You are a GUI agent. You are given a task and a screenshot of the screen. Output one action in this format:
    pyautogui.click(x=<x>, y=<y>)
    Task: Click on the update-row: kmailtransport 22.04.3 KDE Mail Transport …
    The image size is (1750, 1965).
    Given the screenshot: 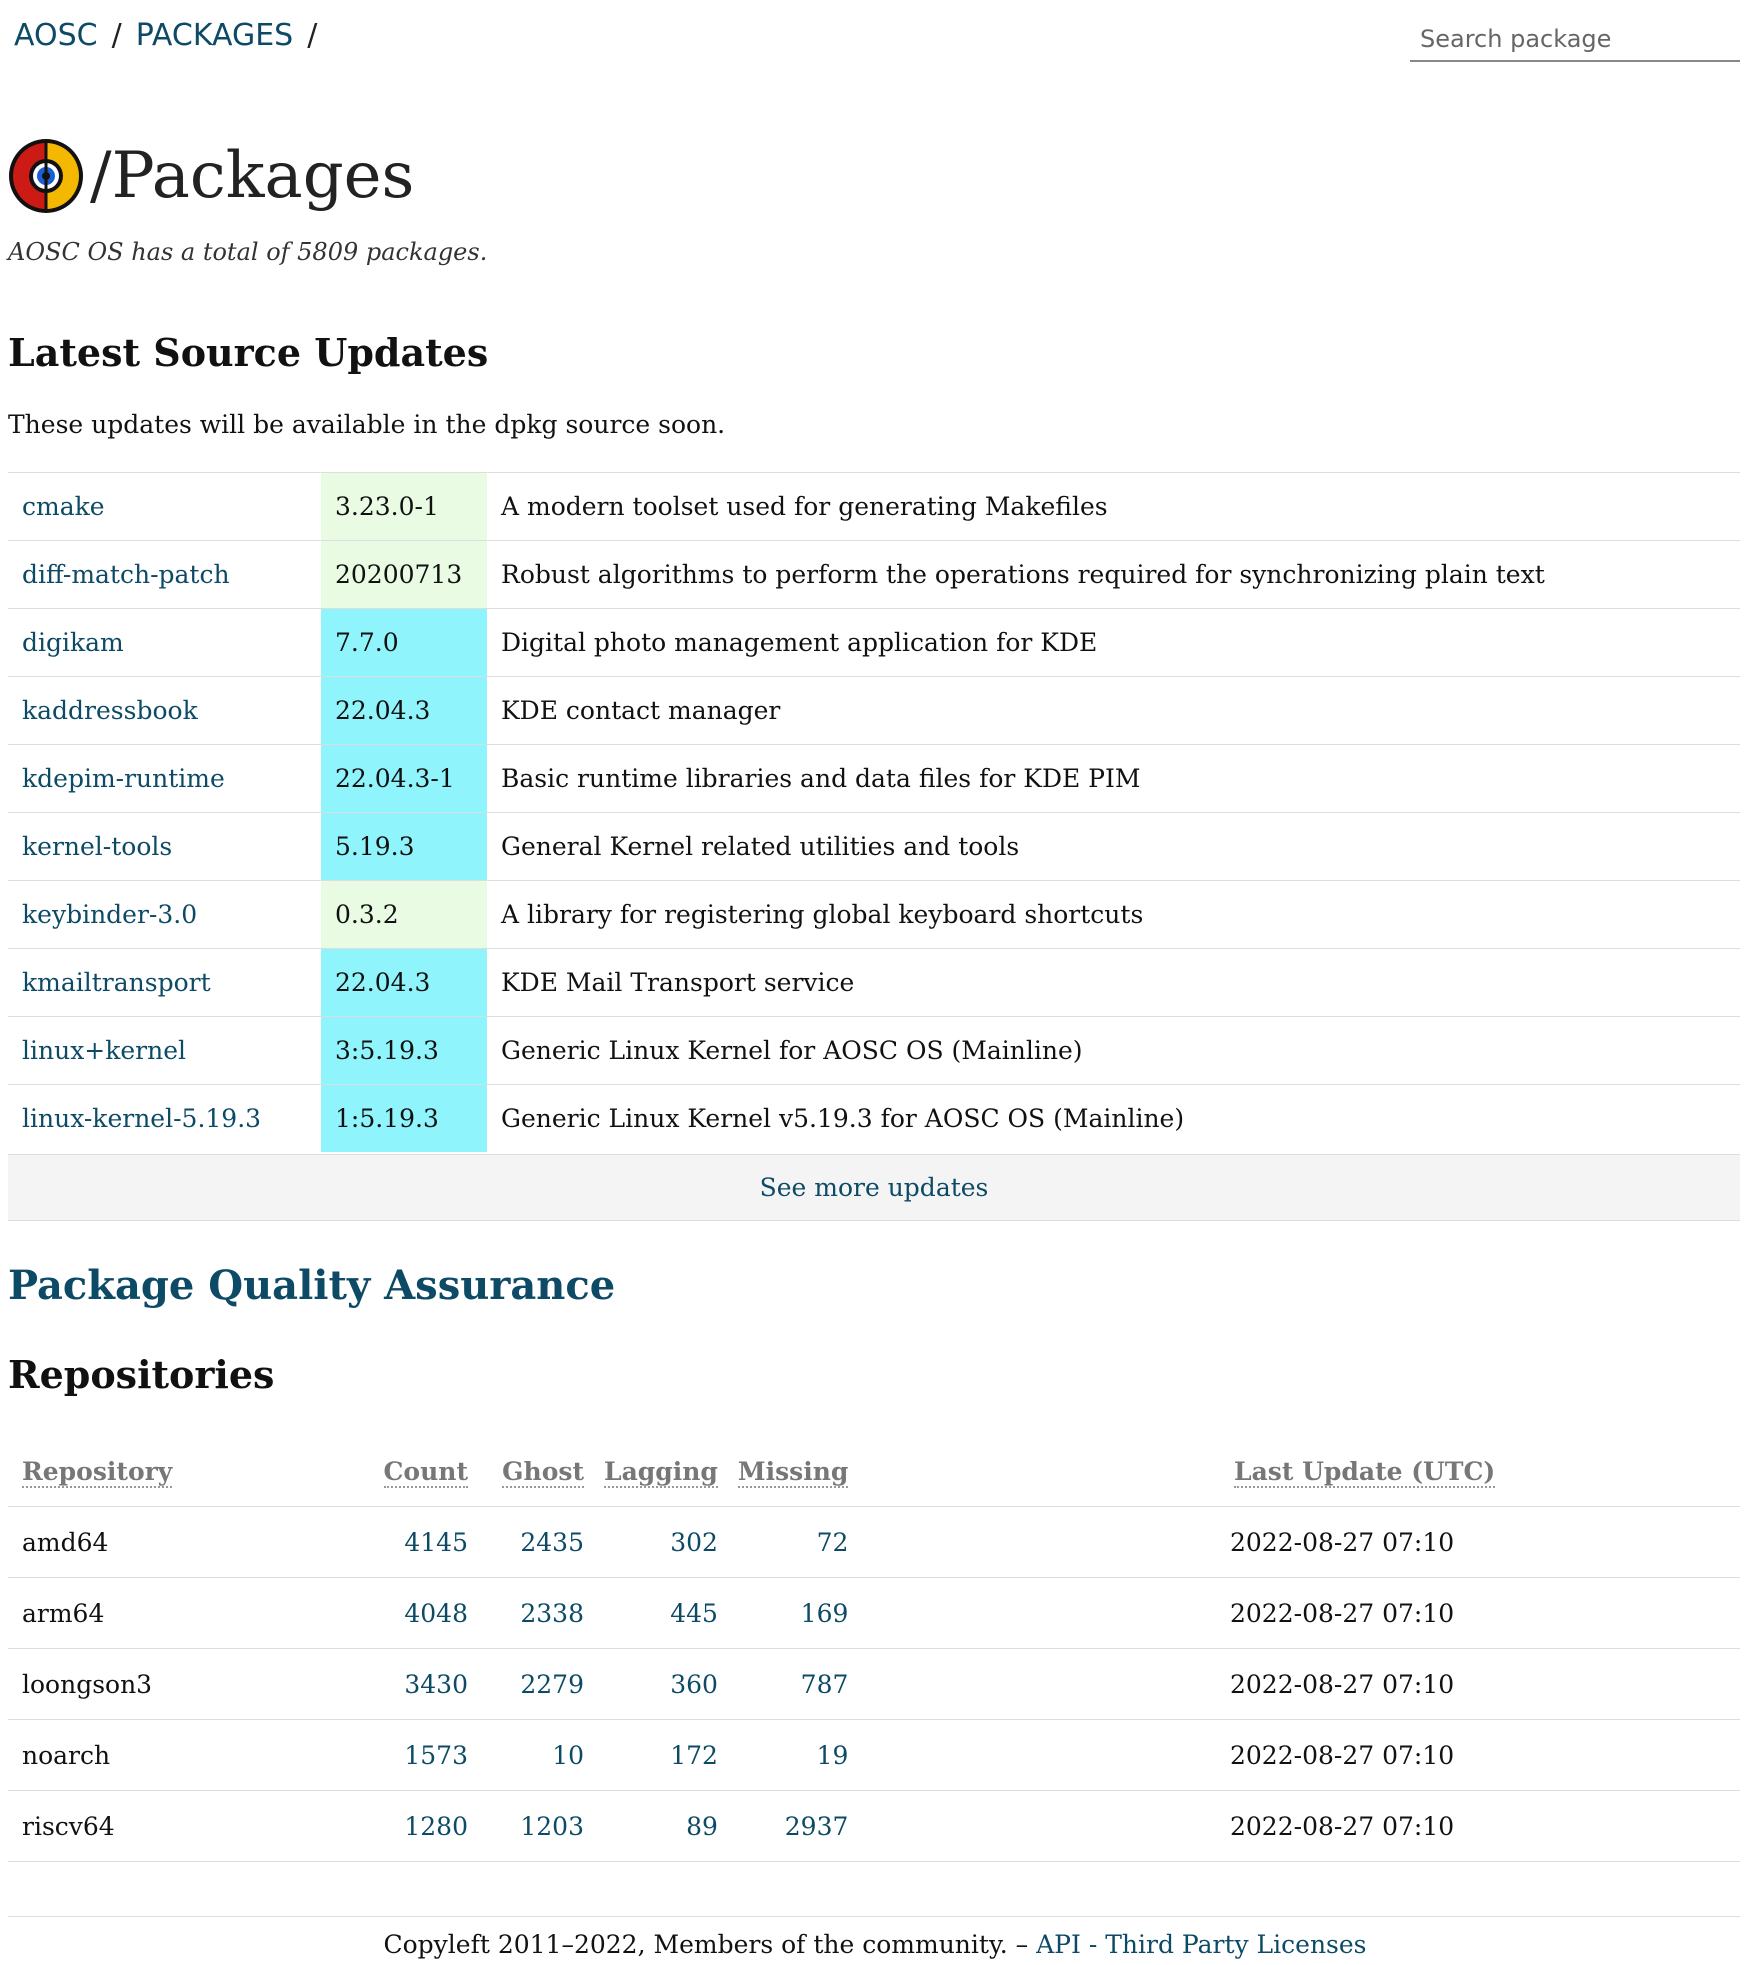 What is the action you would take?
    pyautogui.click(x=874, y=982)
    